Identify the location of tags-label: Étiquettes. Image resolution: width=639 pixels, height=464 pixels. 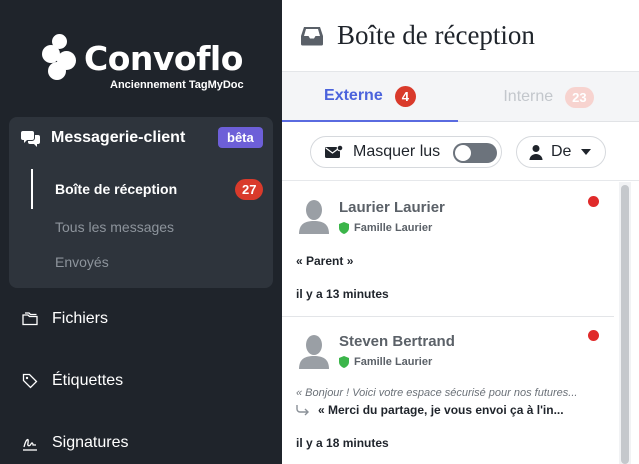
(88, 380).